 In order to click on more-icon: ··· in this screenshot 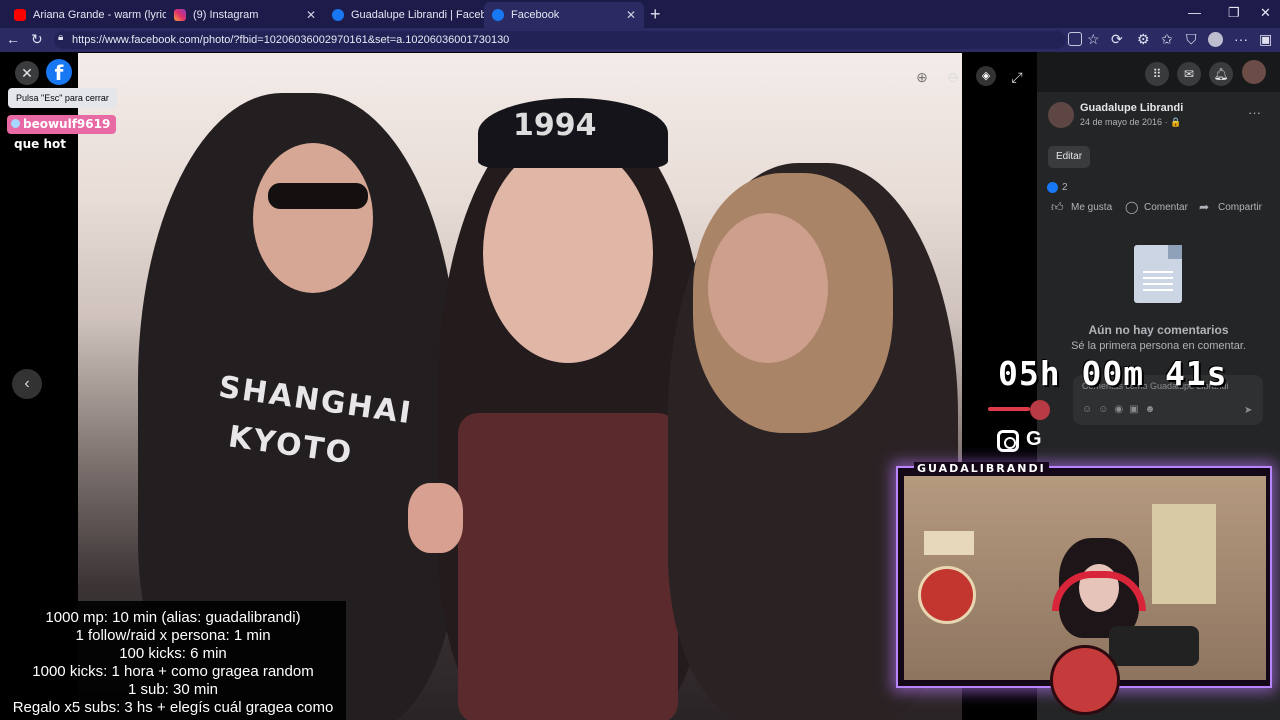, I will do `click(1241, 39)`.